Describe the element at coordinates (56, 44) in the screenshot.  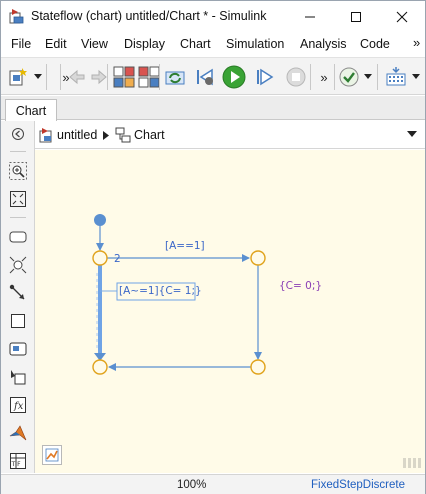
I see `menu-edit: Edit` at that location.